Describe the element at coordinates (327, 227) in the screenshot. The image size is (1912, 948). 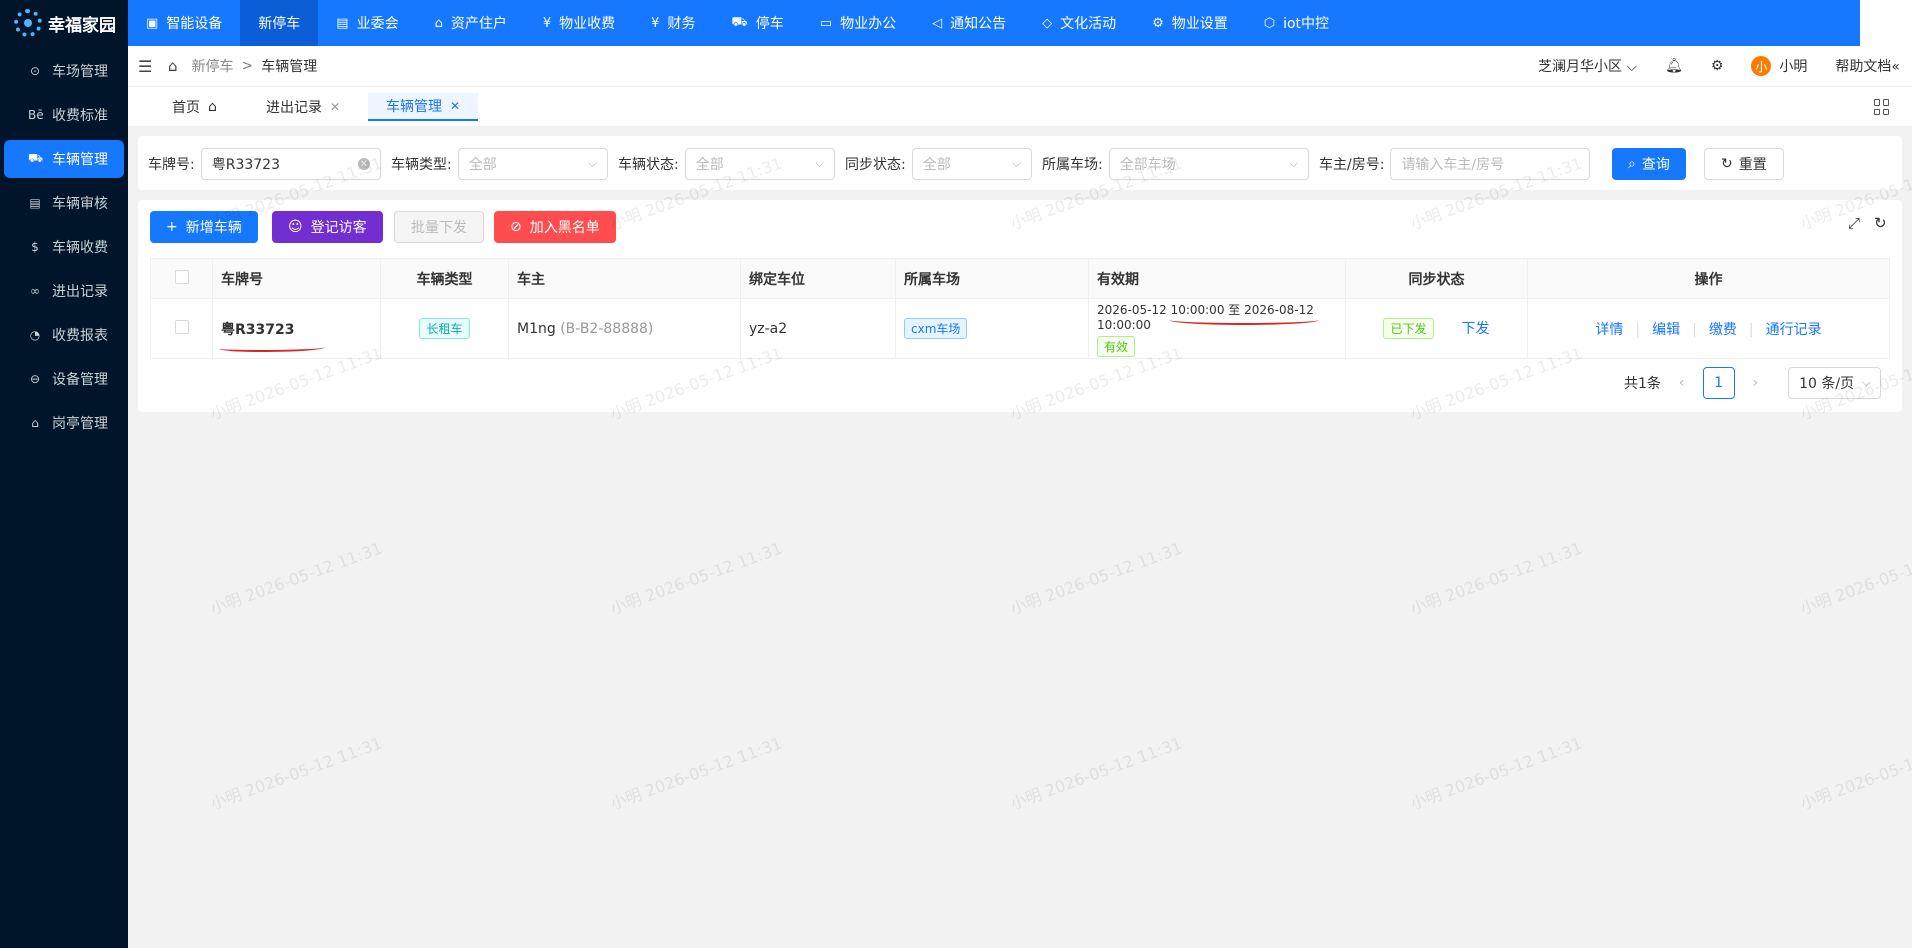
I see `register-visitor-button: ☺ 登记访客` at that location.